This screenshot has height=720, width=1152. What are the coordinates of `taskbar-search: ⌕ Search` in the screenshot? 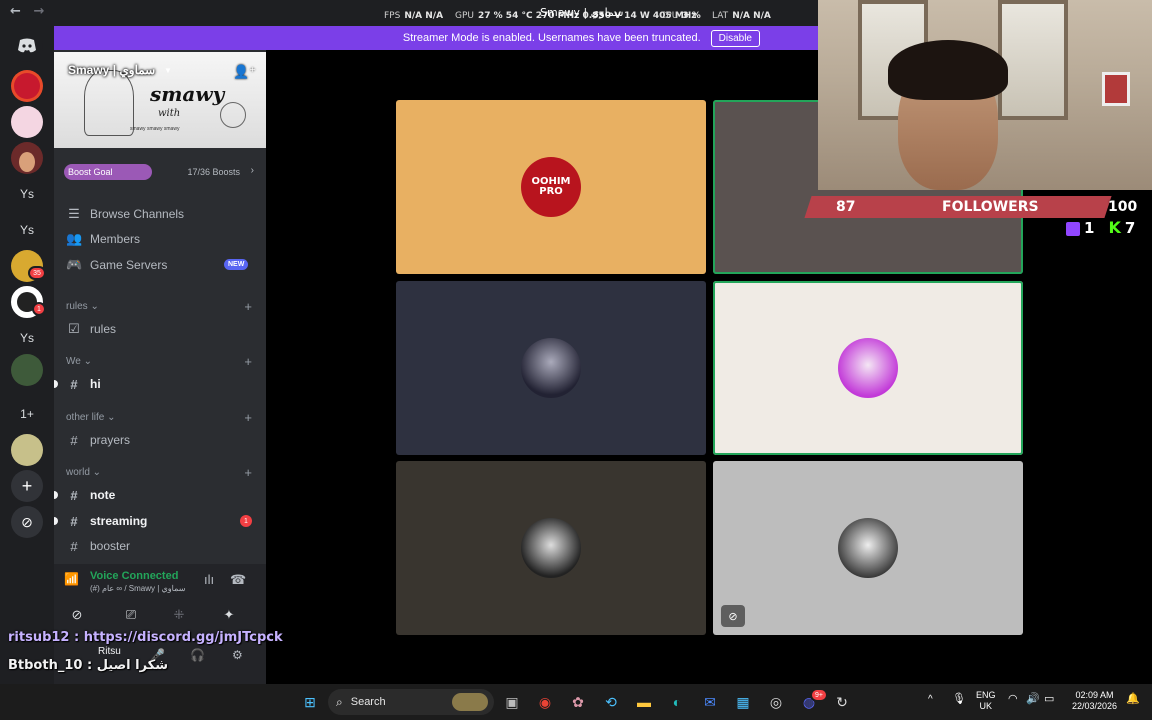 It's located at (411, 702).